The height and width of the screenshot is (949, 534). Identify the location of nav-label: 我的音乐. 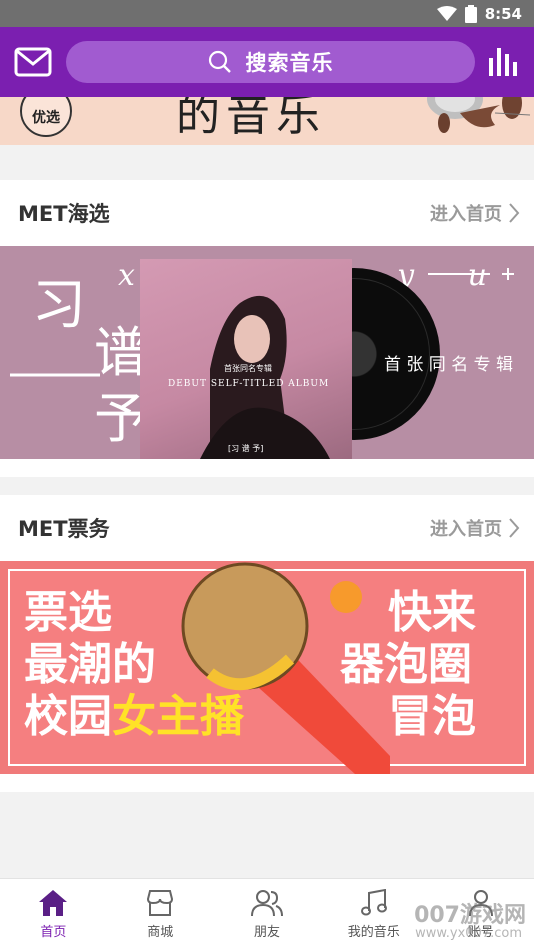
(373, 932).